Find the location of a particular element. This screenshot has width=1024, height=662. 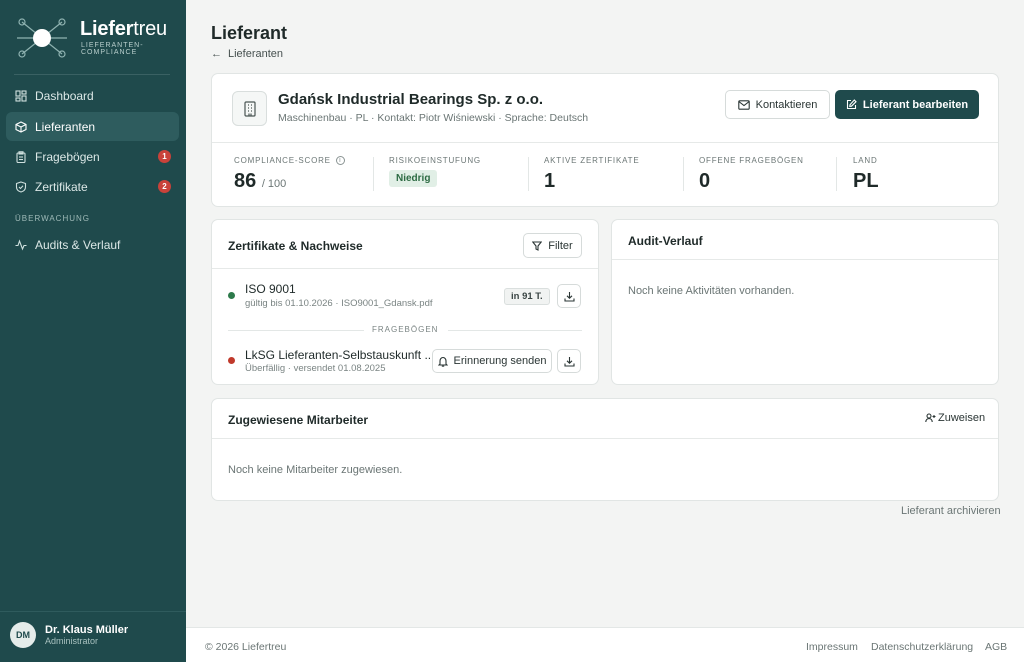

arrow-left-icon: ← is located at coordinates (216, 54).